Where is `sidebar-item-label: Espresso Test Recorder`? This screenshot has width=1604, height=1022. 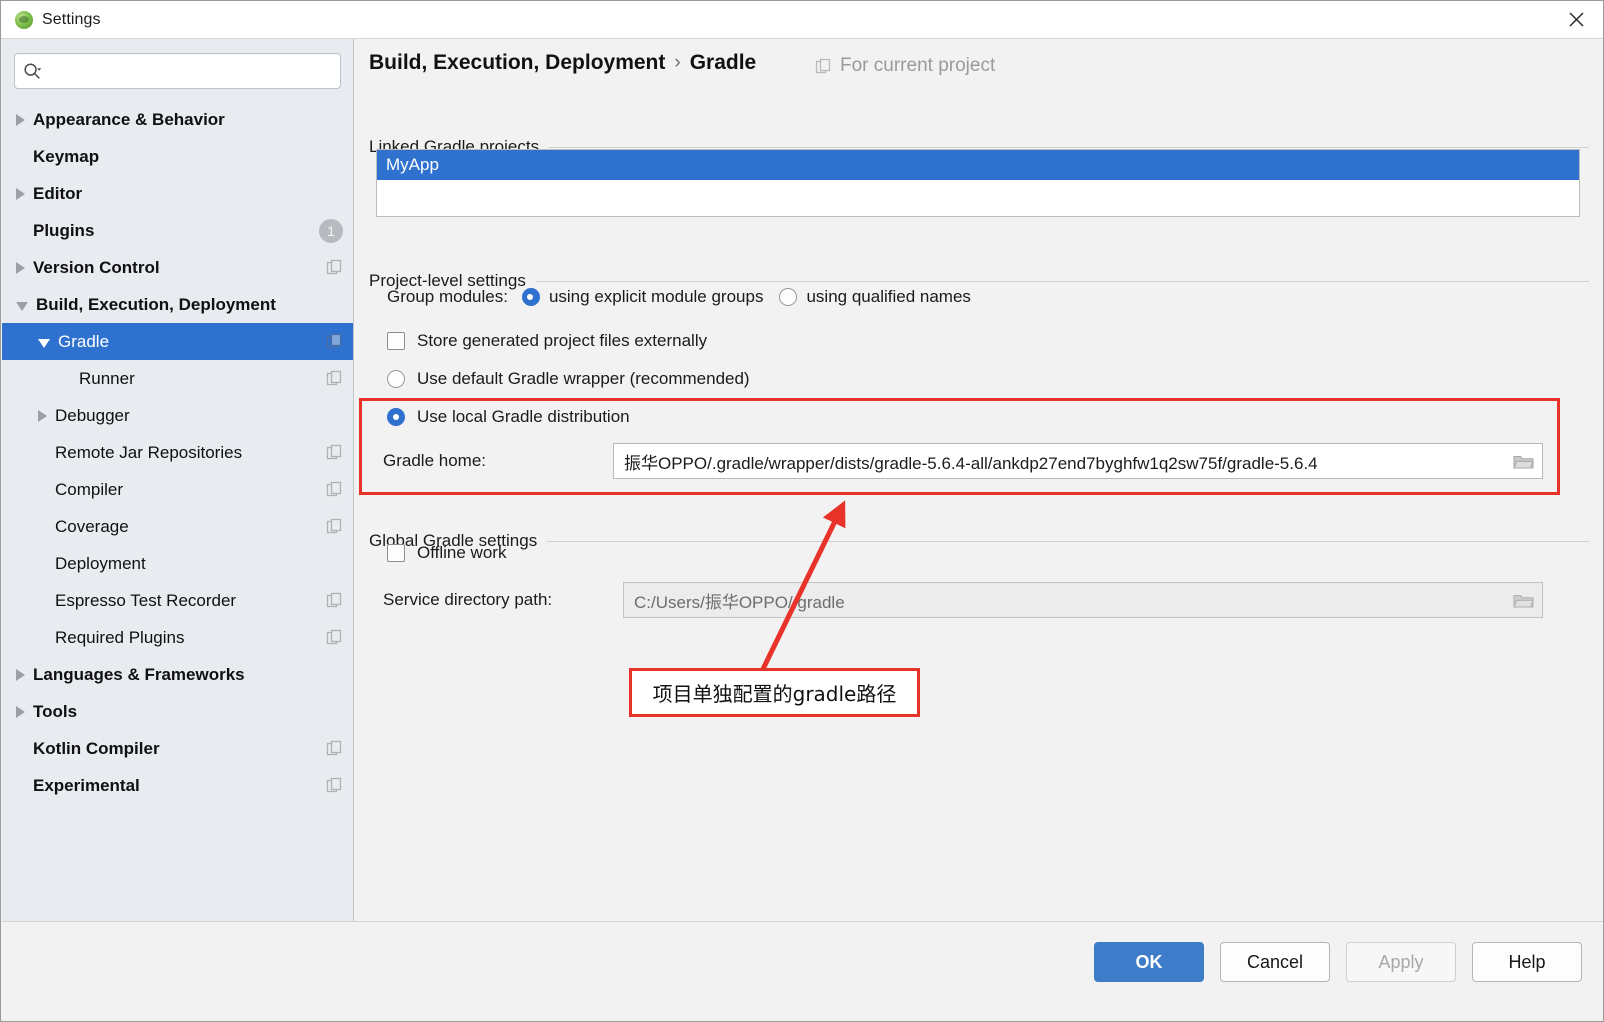
sidebar-item-label: Espresso Test Recorder is located at coordinates (146, 600).